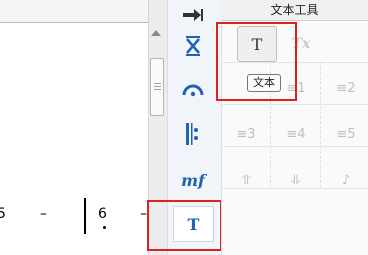 This screenshot has width=368, height=255. I want to click on align-5-icon: ≡5, so click(346, 134).